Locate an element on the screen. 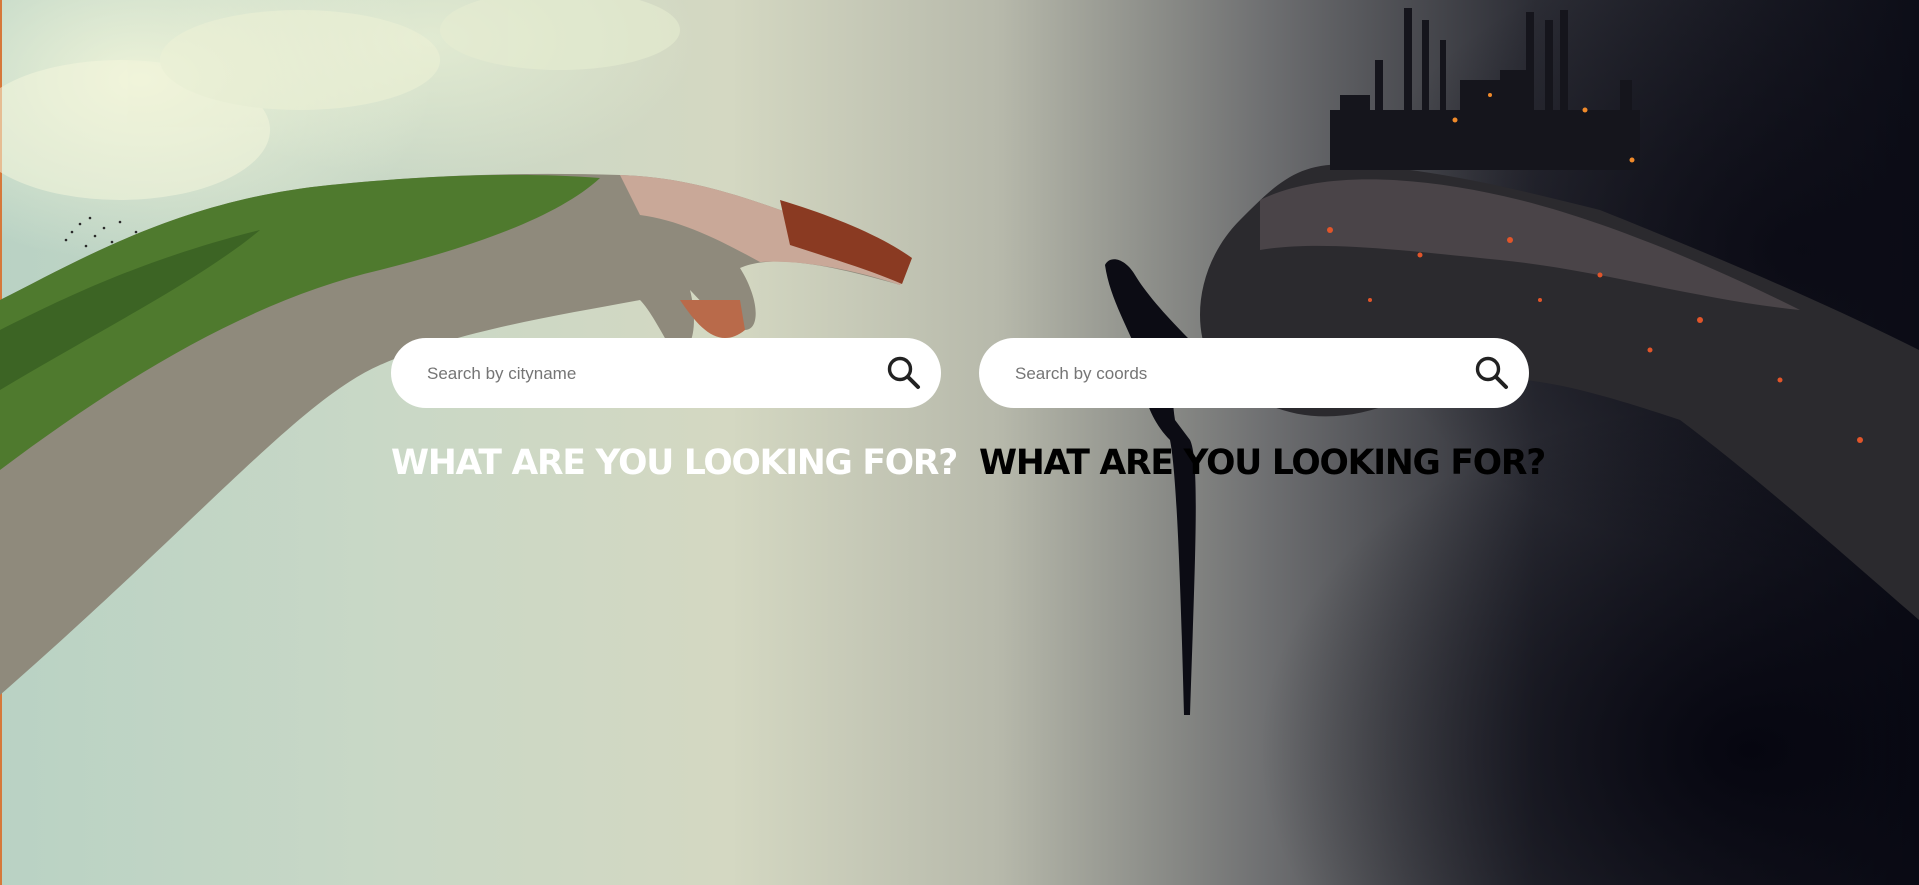 This screenshot has height=885, width=1919. coords-search-button is located at coordinates (1492, 373).